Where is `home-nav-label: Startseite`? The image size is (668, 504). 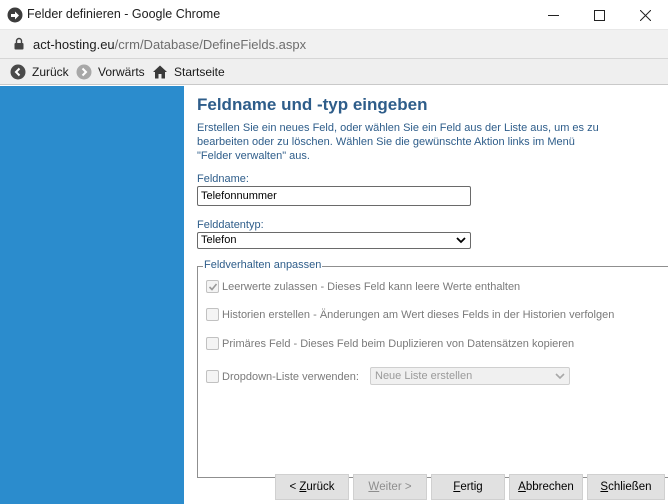 home-nav-label: Startseite is located at coordinates (199, 72).